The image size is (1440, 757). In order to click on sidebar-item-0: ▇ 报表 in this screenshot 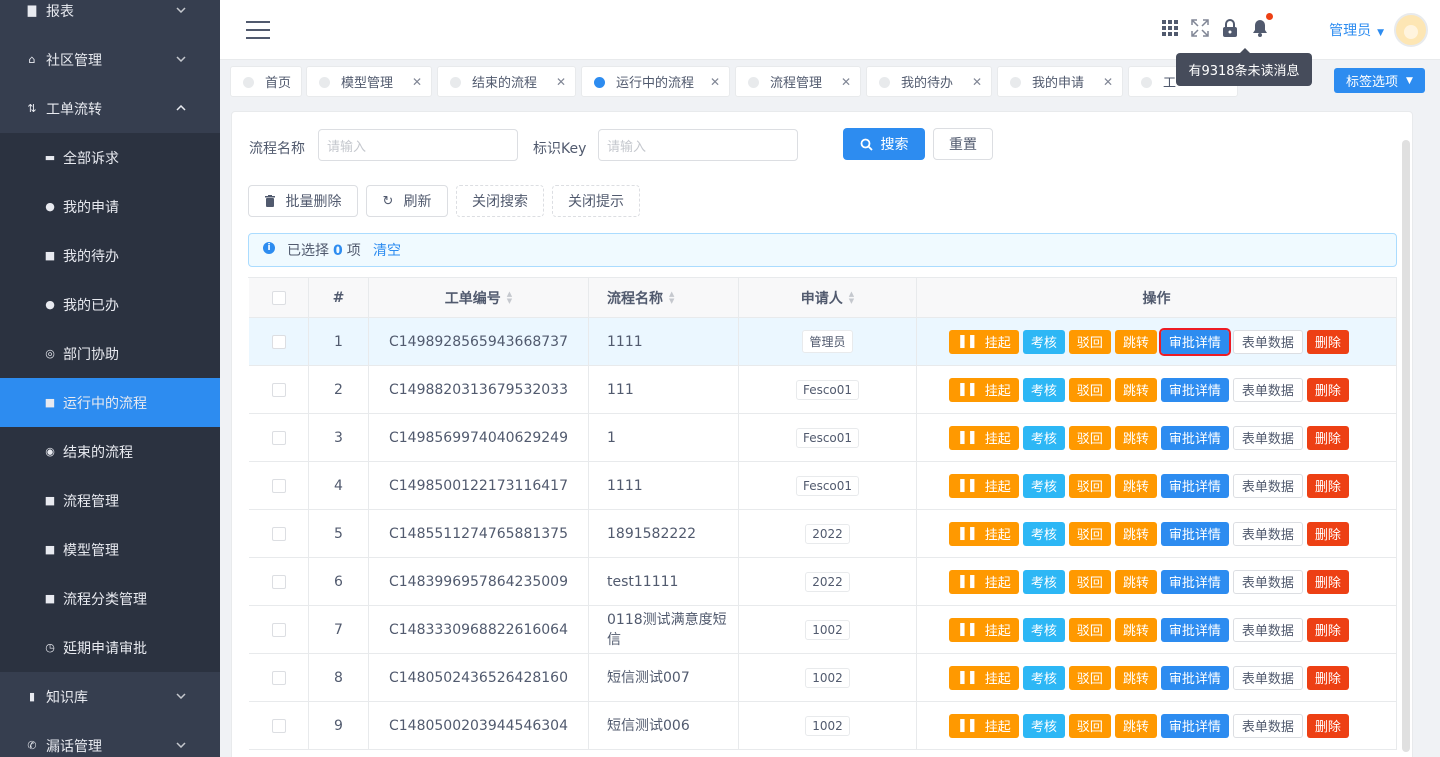, I will do `click(110, 17)`.